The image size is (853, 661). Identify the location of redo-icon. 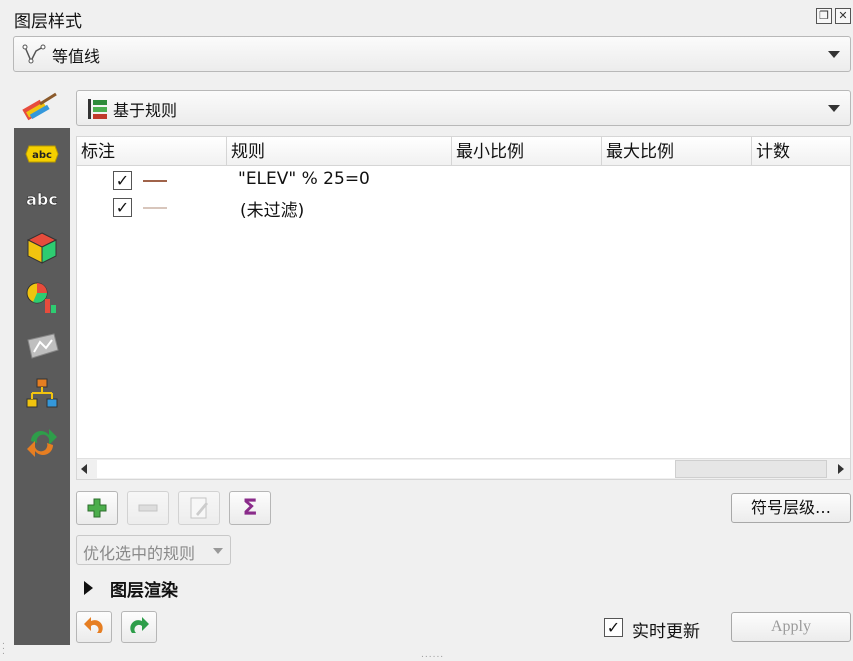
(139, 625).